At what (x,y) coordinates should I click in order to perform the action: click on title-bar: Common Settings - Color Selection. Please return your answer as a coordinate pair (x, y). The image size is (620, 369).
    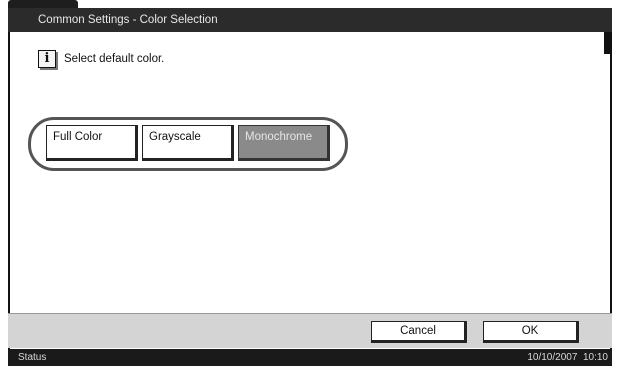
    Looking at the image, I should click on (310, 20).